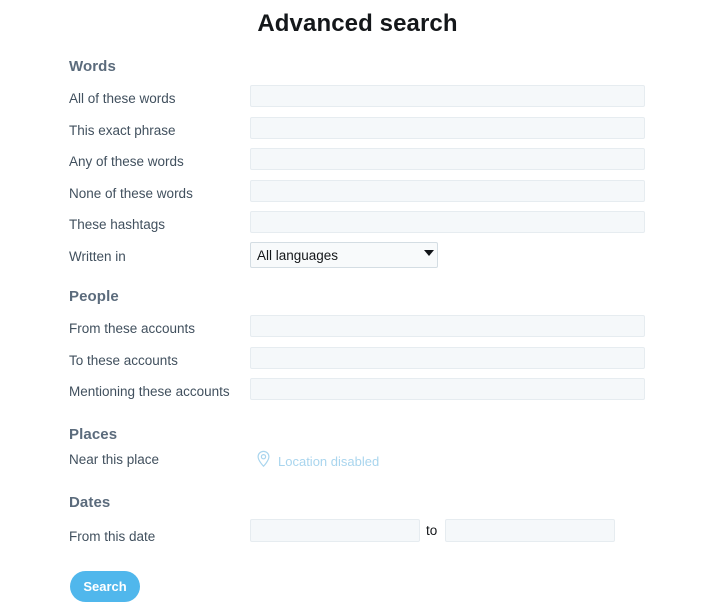  What do you see at coordinates (447, 358) in the screenshot?
I see `input-to-these-accounts` at bounding box center [447, 358].